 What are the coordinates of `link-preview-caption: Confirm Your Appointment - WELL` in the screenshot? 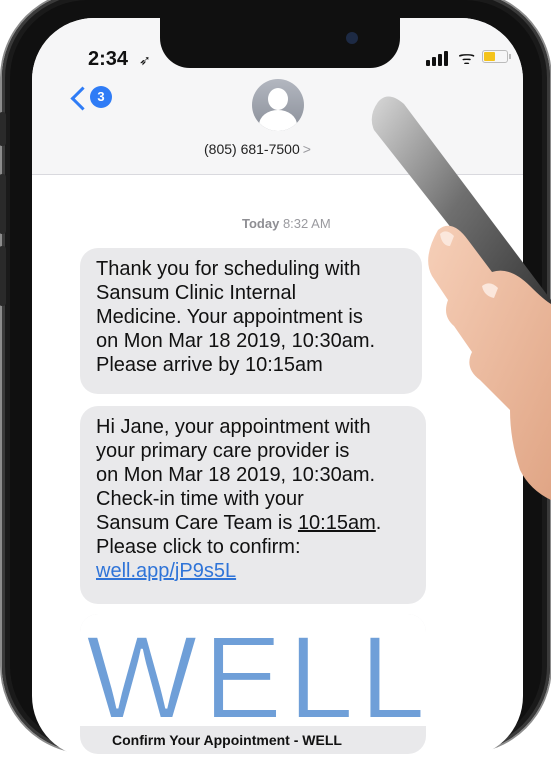 It's located at (227, 740).